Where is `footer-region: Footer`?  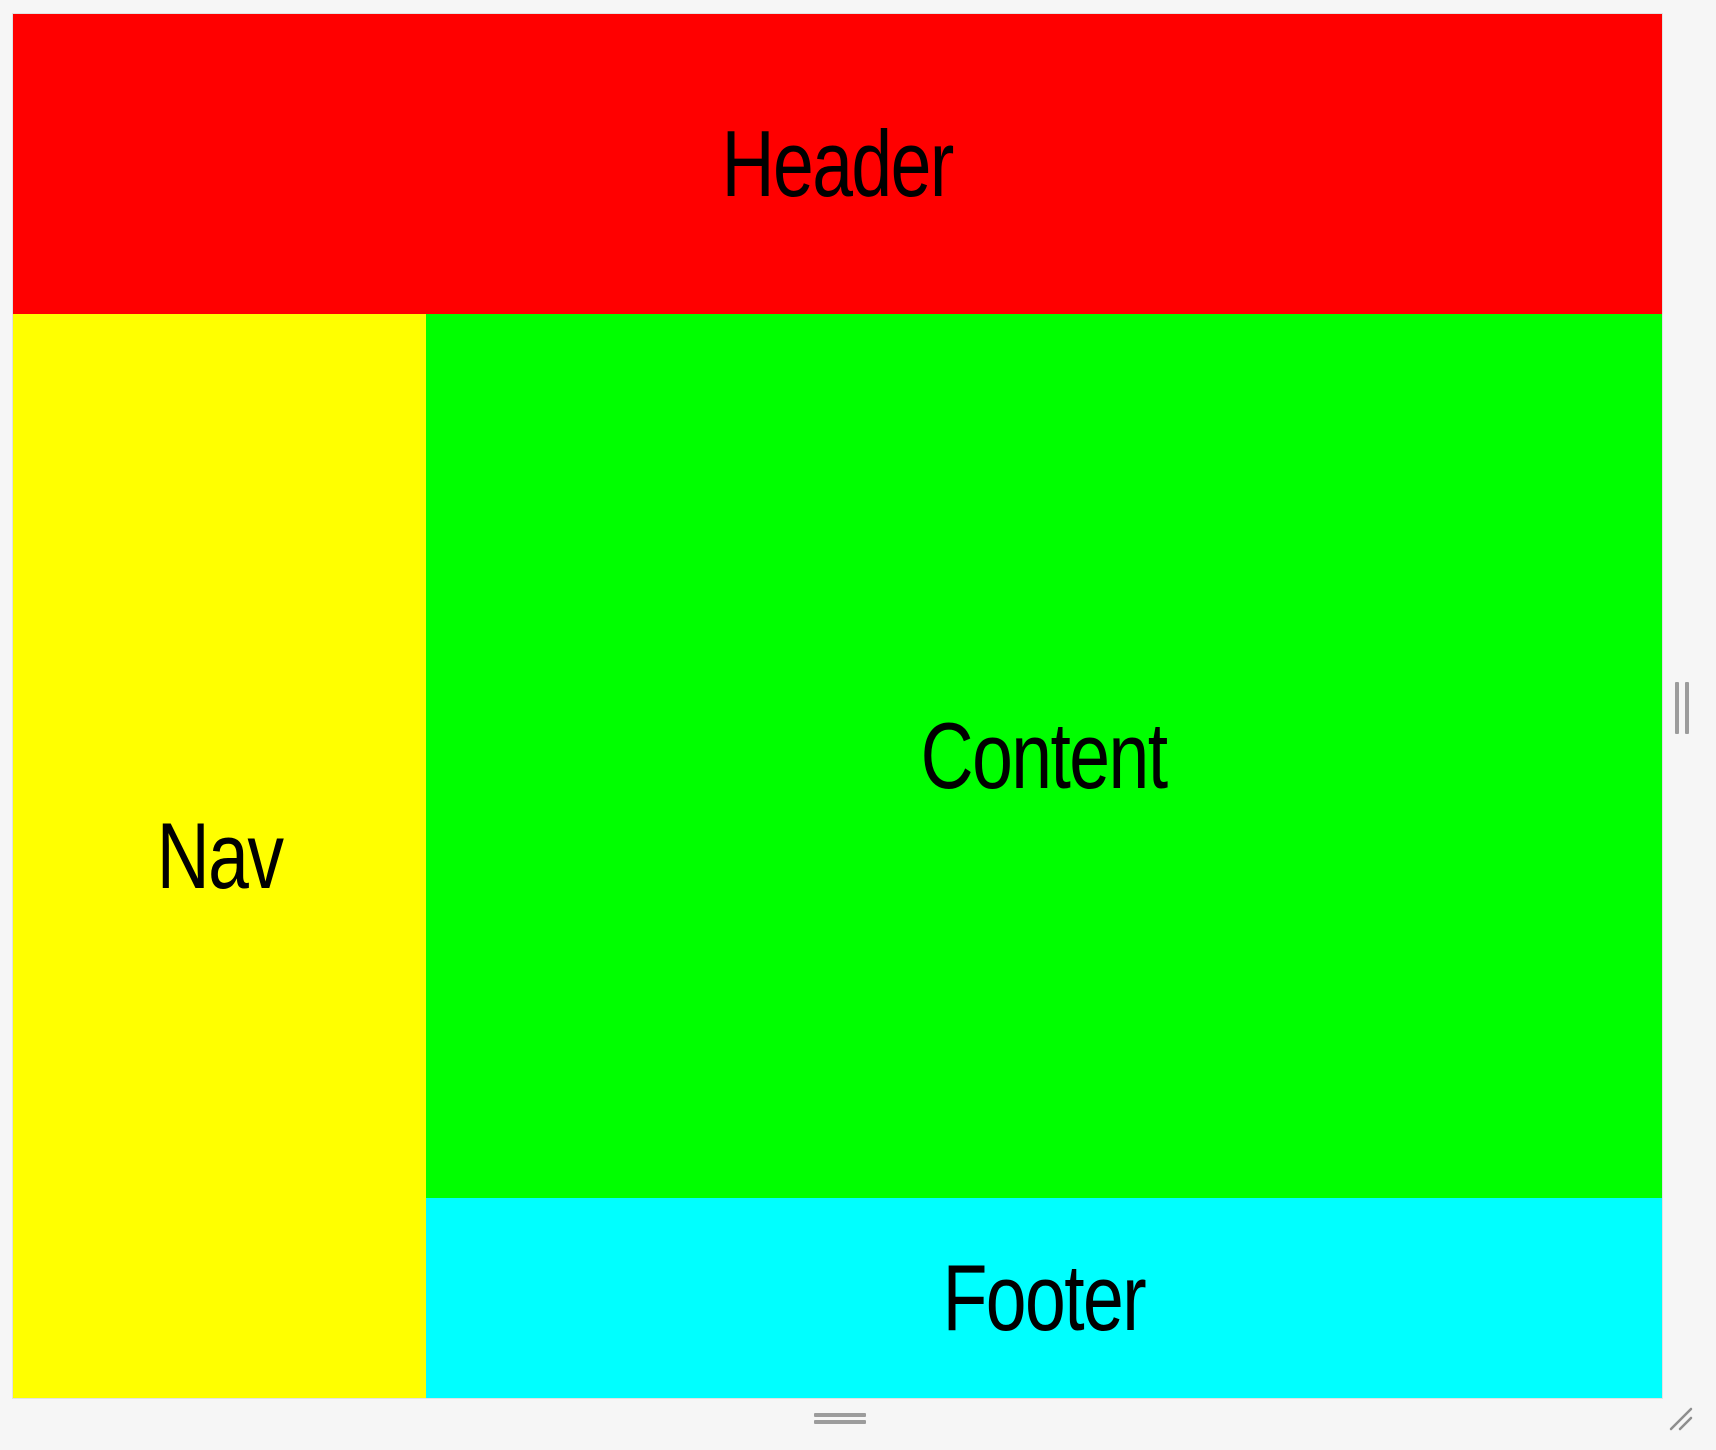
footer-region: Footer is located at coordinates (1044, 1298).